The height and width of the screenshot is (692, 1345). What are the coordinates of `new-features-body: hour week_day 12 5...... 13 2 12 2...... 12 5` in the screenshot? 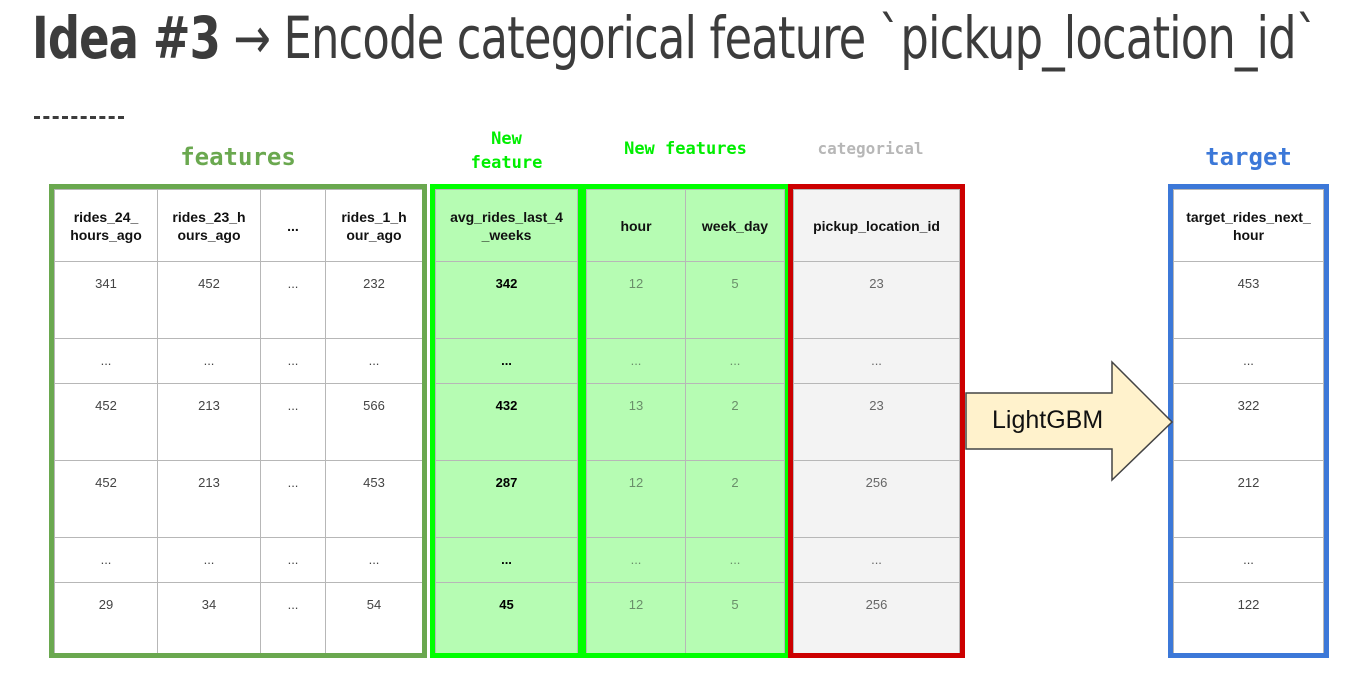 It's located at (685, 421).